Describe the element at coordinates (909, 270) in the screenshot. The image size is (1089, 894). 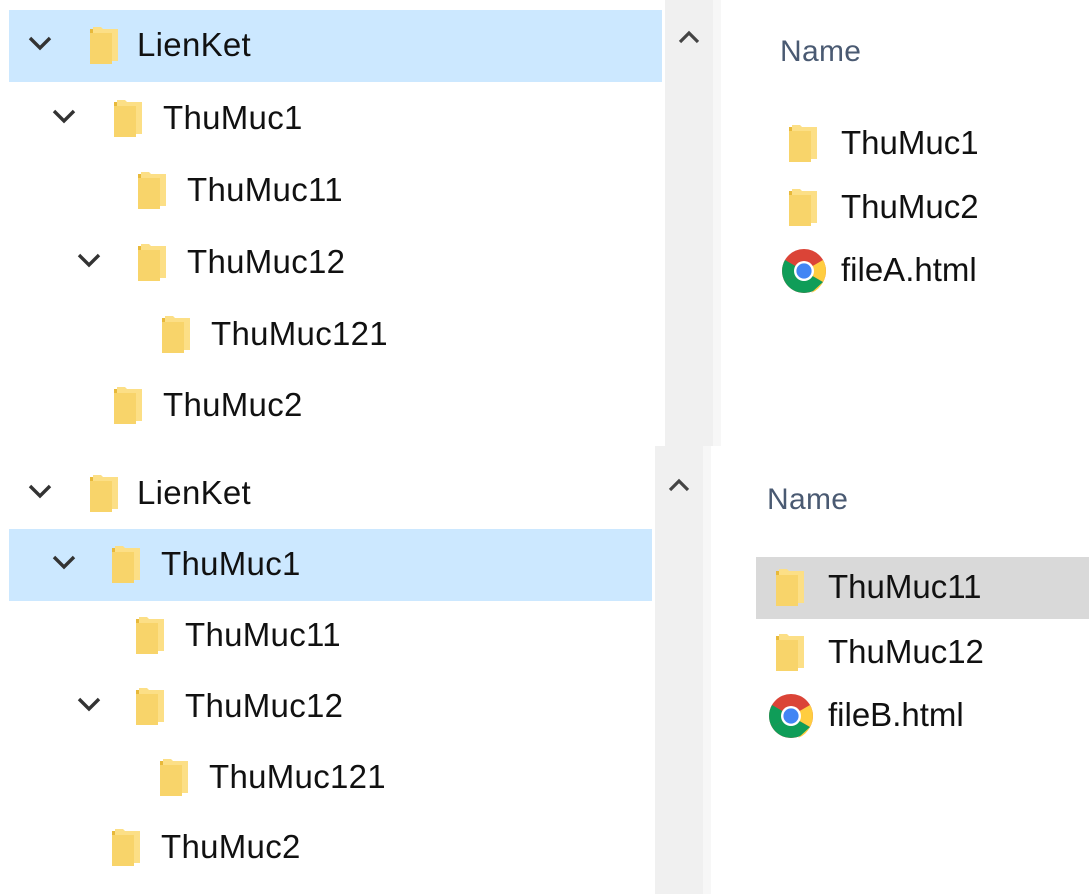
I see `file-name: fileA.html` at that location.